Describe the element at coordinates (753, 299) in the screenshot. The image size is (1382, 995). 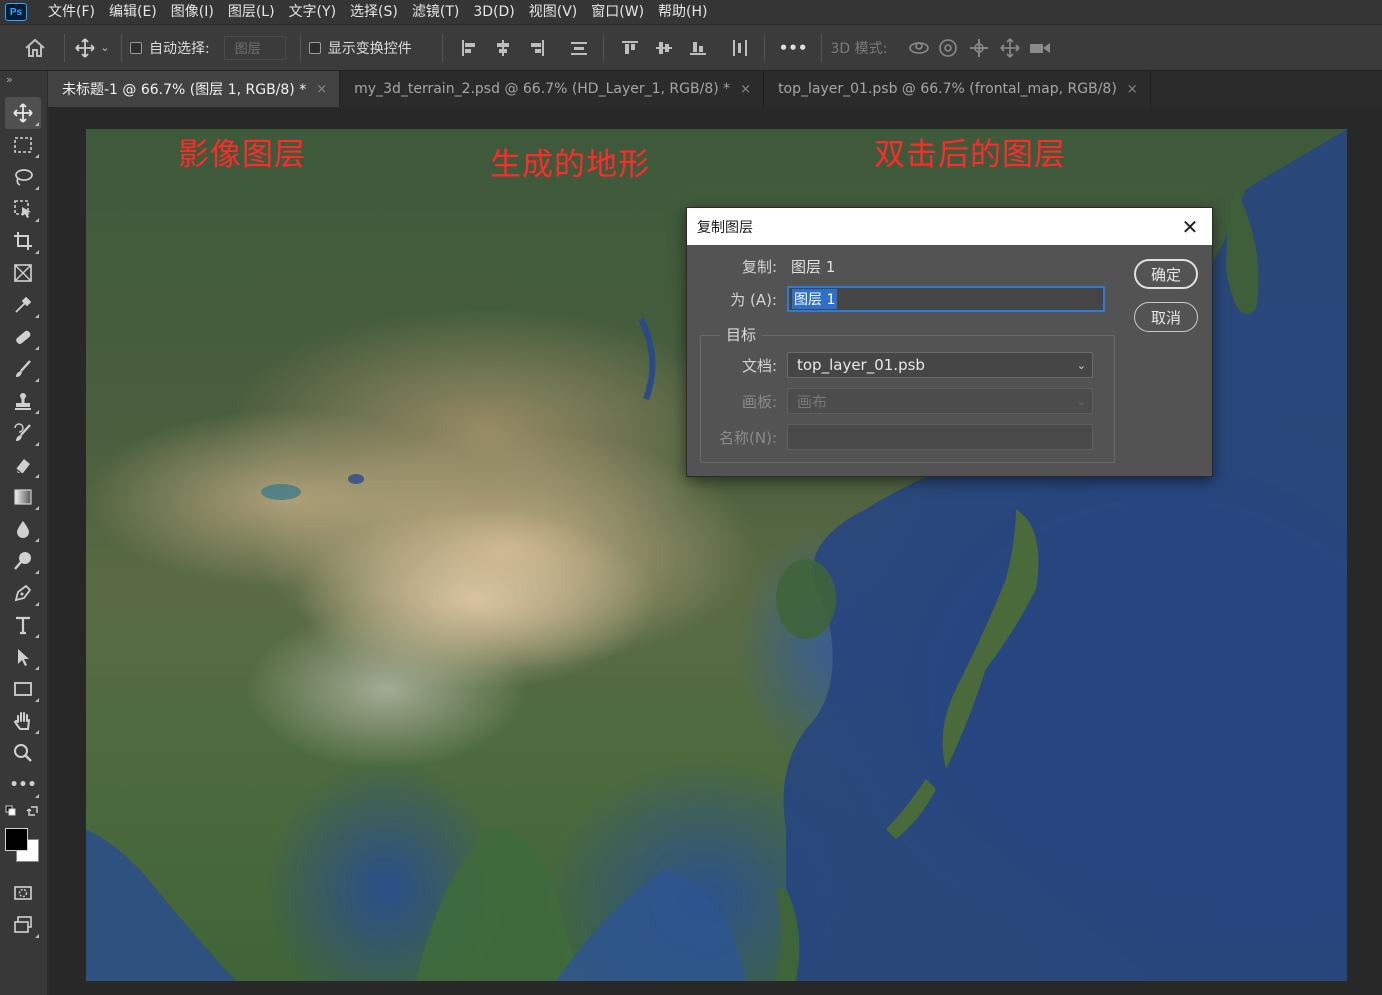
I see `as-label: 为 (A):` at that location.